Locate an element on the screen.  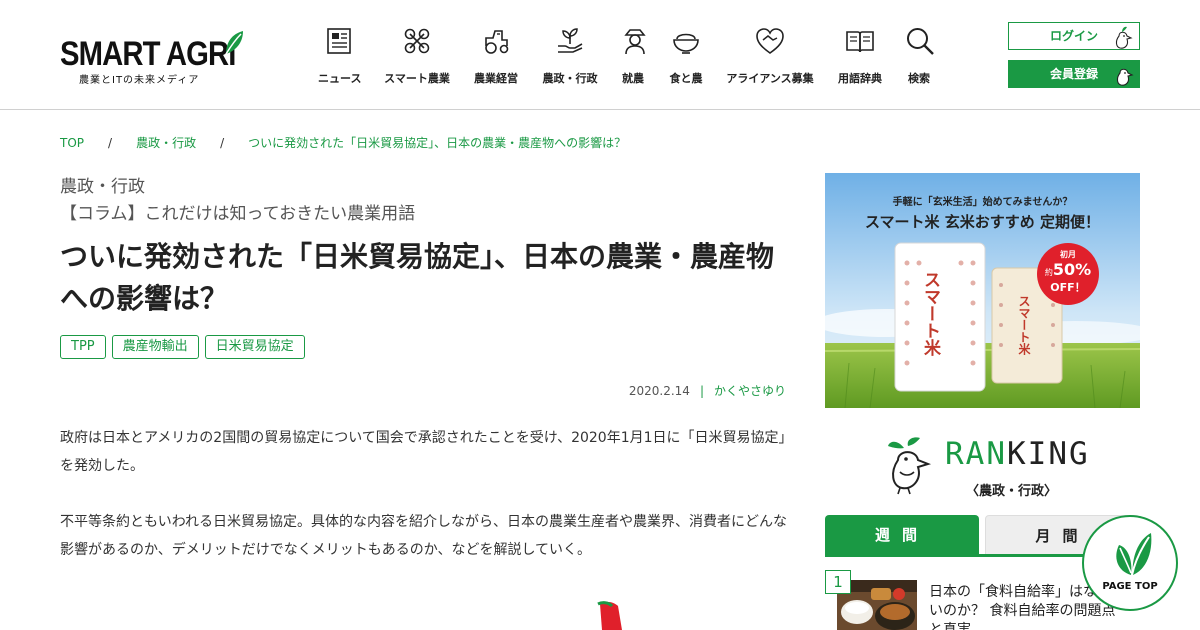
nav-smart-agri: スマート農業 is located at coordinates (417, 56).